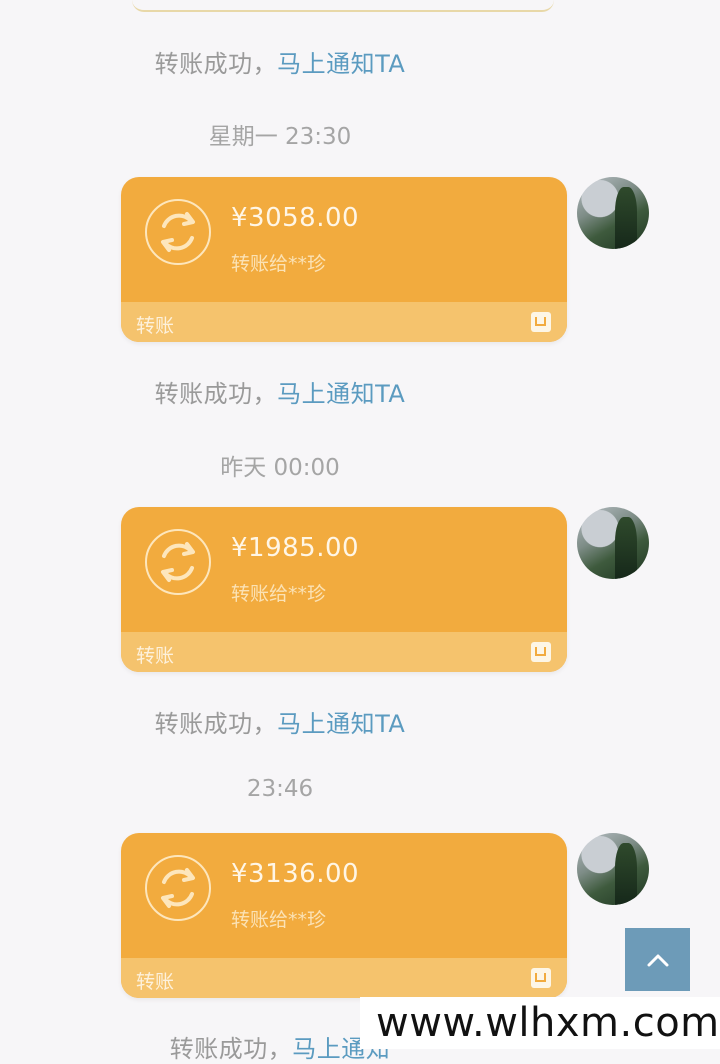  What do you see at coordinates (343, 6) in the screenshot?
I see `previous-transfer-card-edge` at bounding box center [343, 6].